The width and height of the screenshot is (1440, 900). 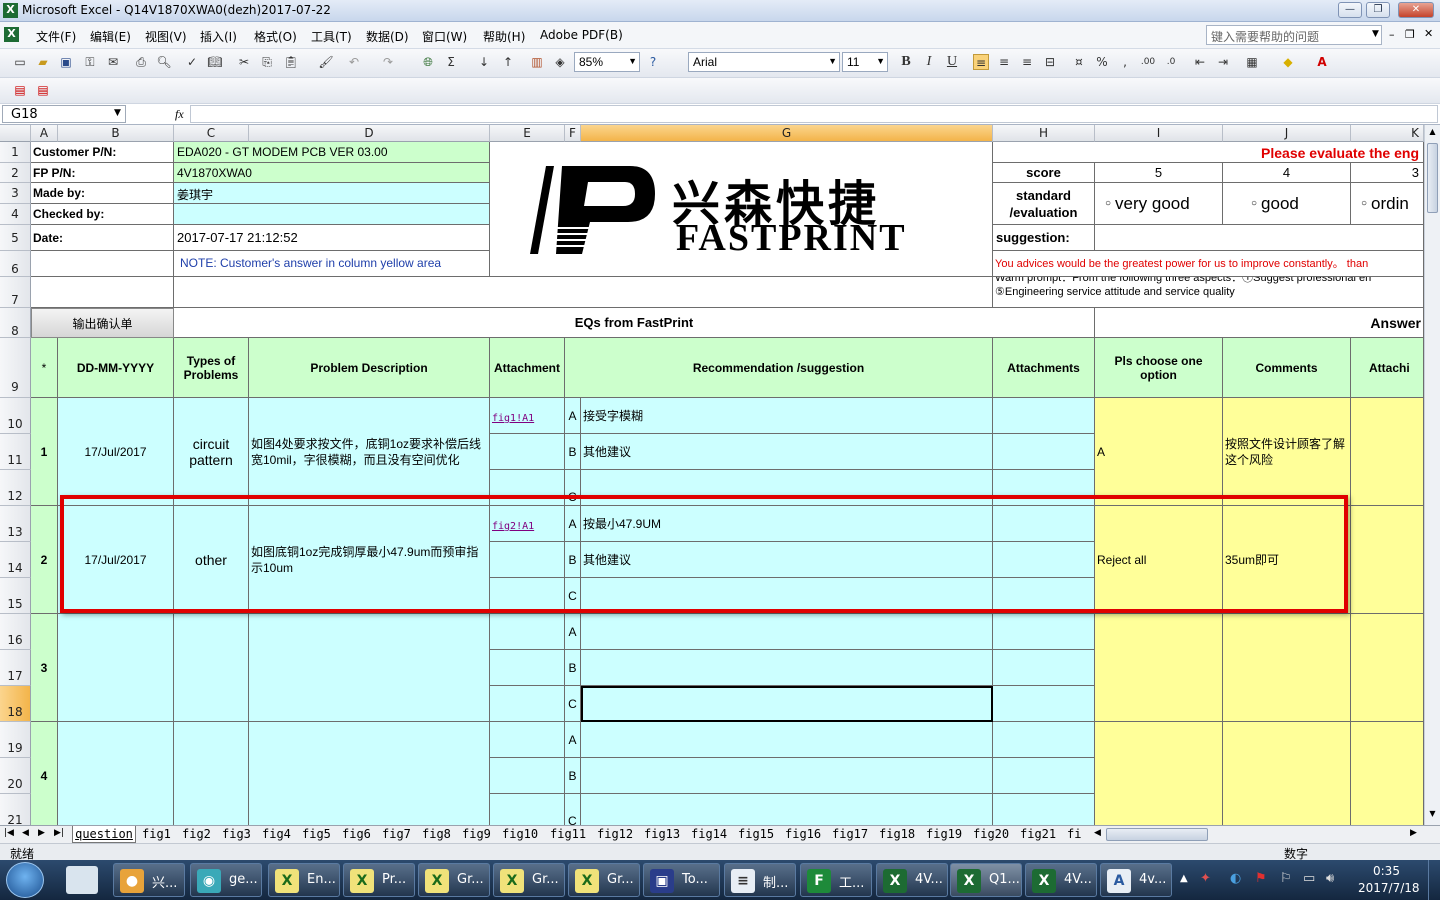 I want to click on radio-icon: ○, so click(x=1254, y=203).